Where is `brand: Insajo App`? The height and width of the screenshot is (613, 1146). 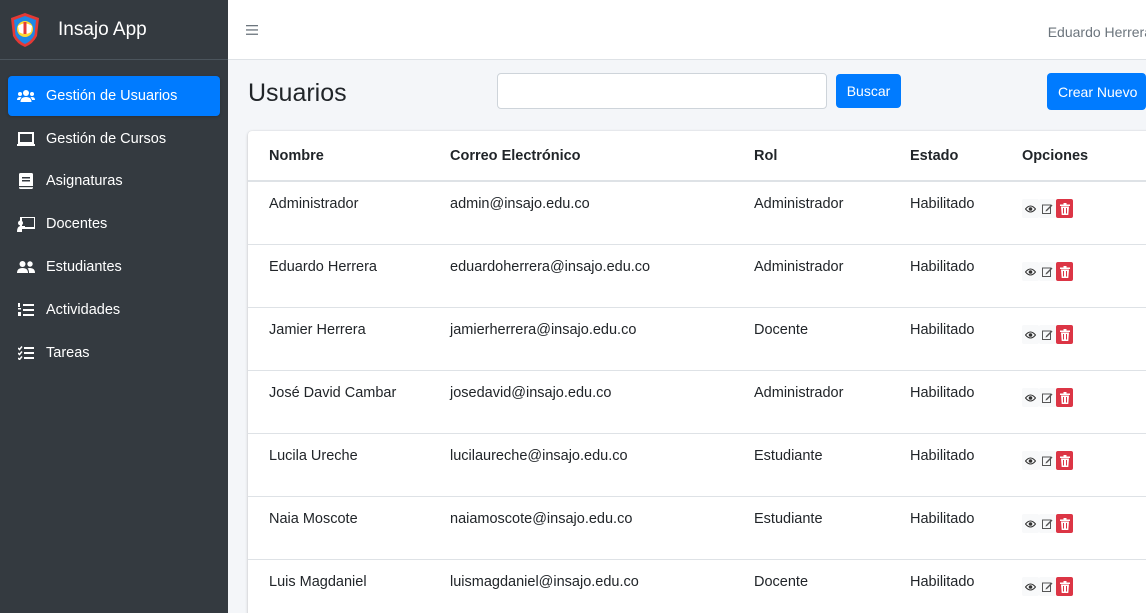 brand: Insajo App is located at coordinates (114, 30).